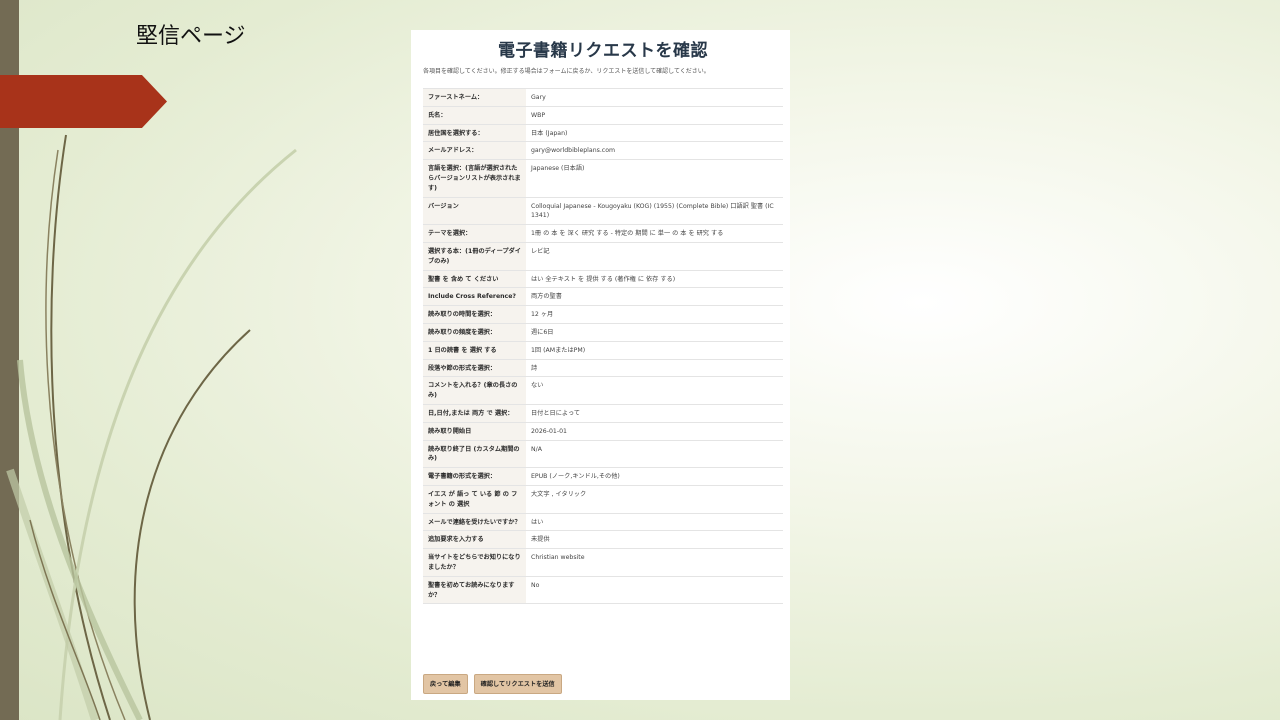 The height and width of the screenshot is (720, 1280). Describe the element at coordinates (474, 562) in the screenshot. I see `row-label: 当サイトをどちらでお知りになりましたか？` at that location.